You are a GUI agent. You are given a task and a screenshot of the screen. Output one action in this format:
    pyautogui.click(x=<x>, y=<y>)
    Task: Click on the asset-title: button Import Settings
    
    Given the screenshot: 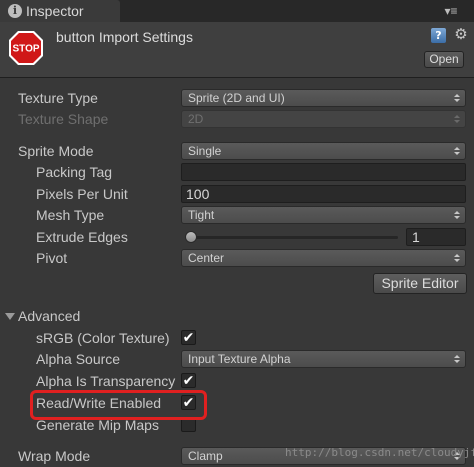 What is the action you would take?
    pyautogui.click(x=124, y=37)
    